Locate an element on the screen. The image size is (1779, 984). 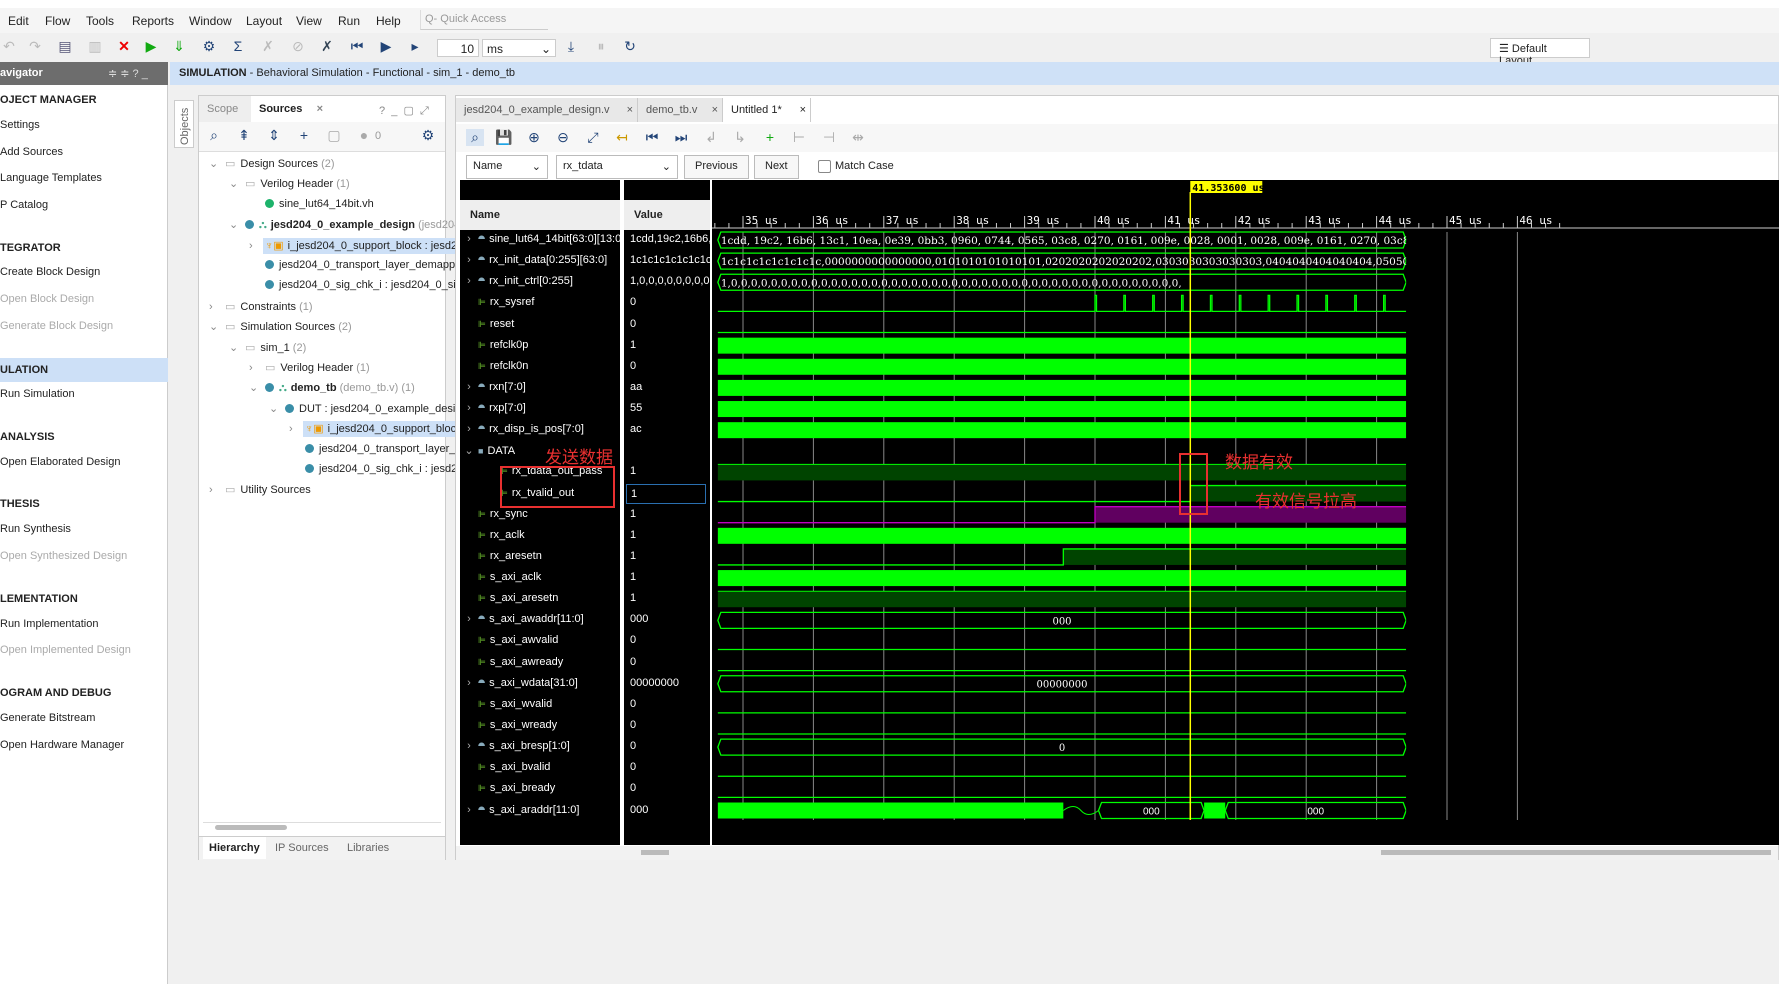
run-all-icon: ▶ is located at coordinates (386, 46).